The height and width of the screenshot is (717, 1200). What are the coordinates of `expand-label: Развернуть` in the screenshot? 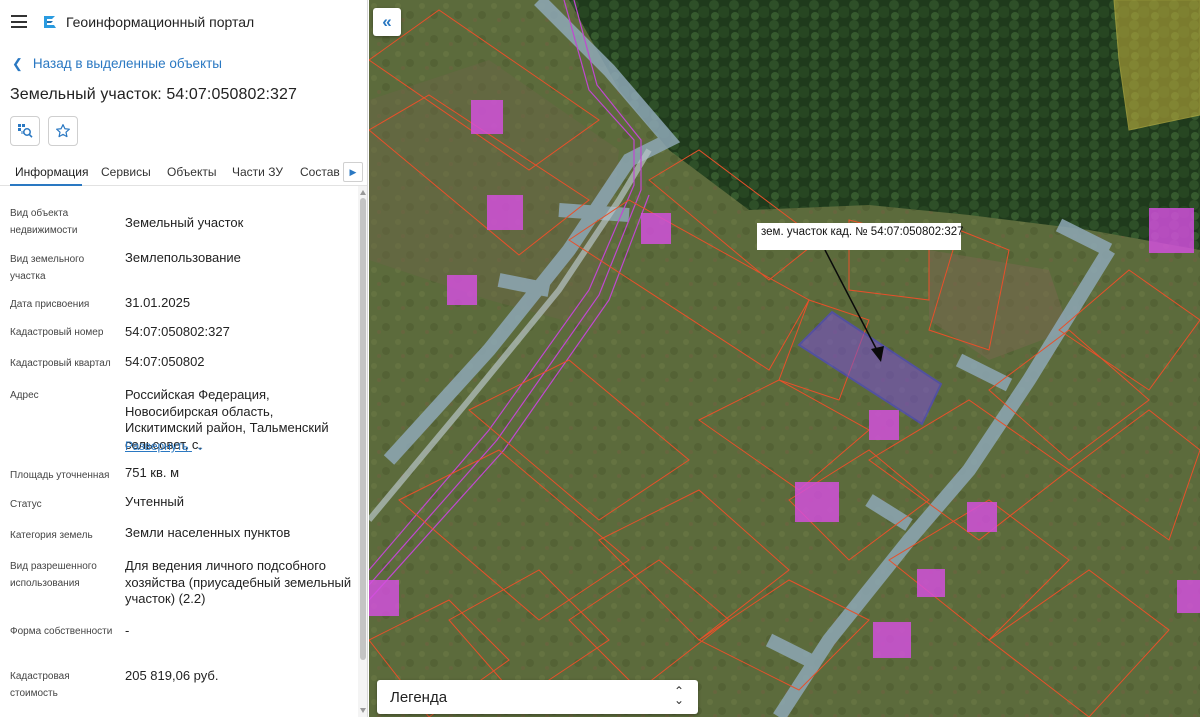 It's located at (157, 446).